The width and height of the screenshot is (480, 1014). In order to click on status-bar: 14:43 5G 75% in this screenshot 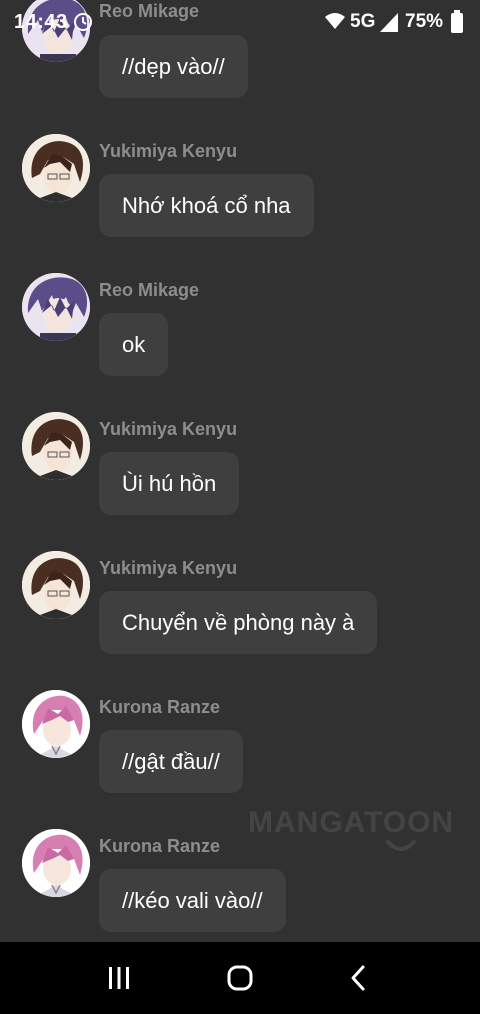, I will do `click(240, 22)`.